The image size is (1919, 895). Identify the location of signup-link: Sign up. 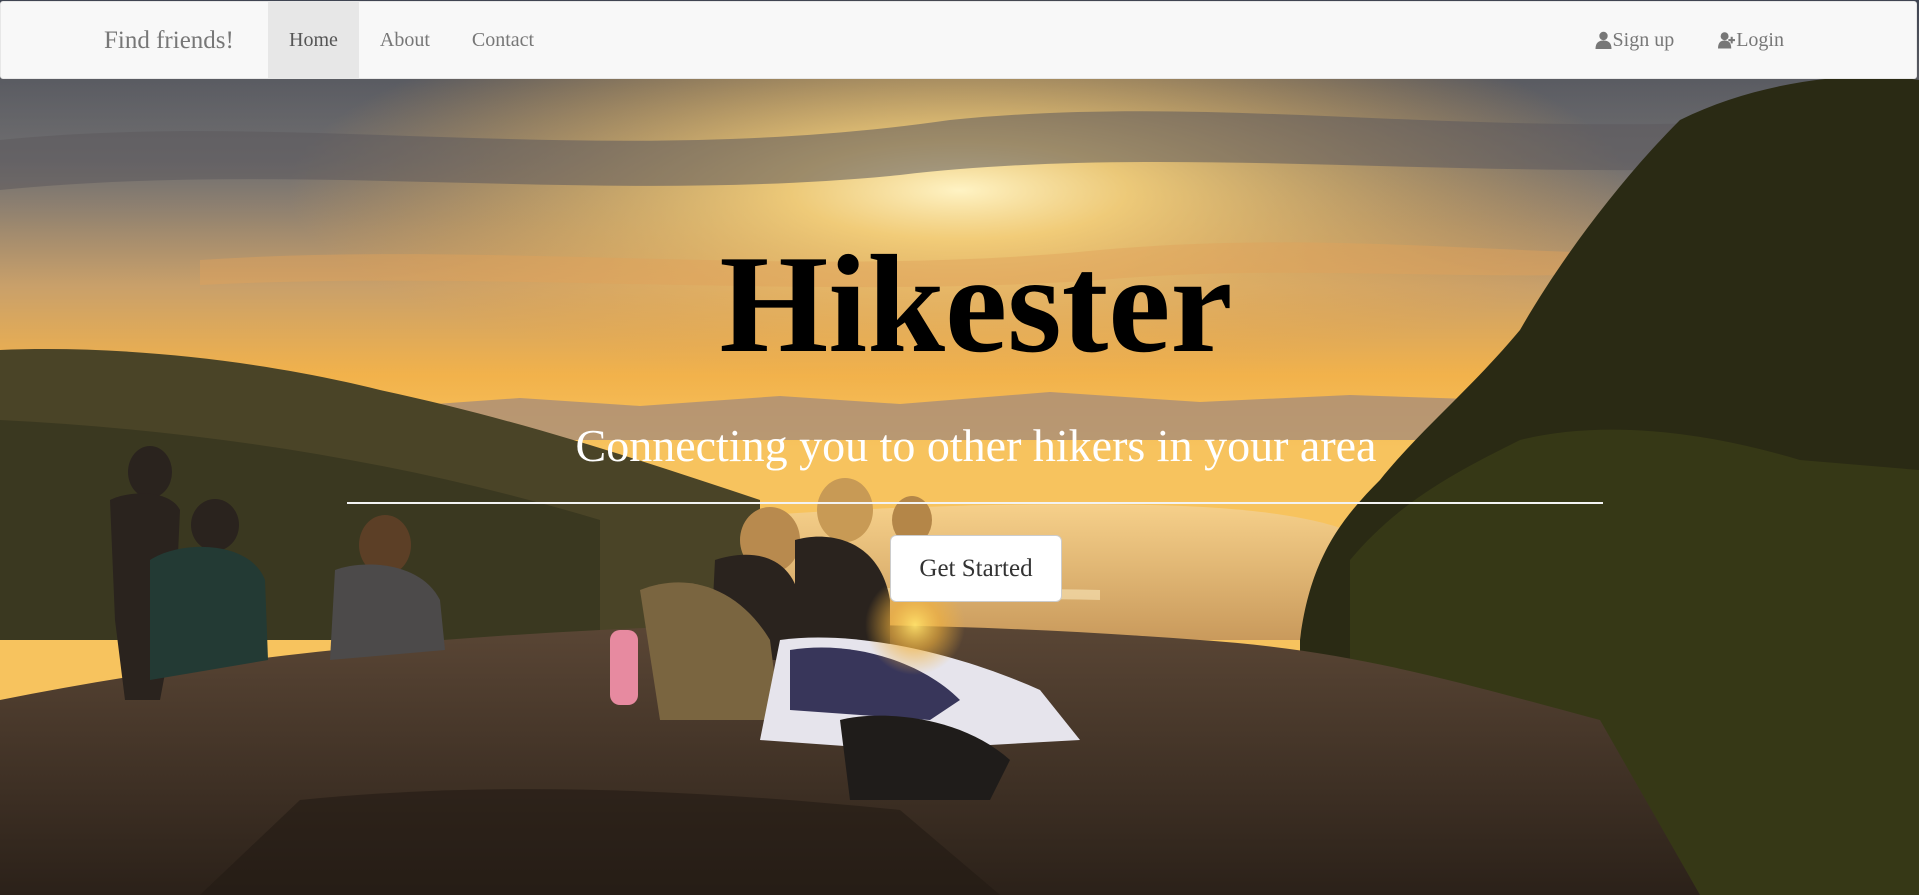
(1635, 40).